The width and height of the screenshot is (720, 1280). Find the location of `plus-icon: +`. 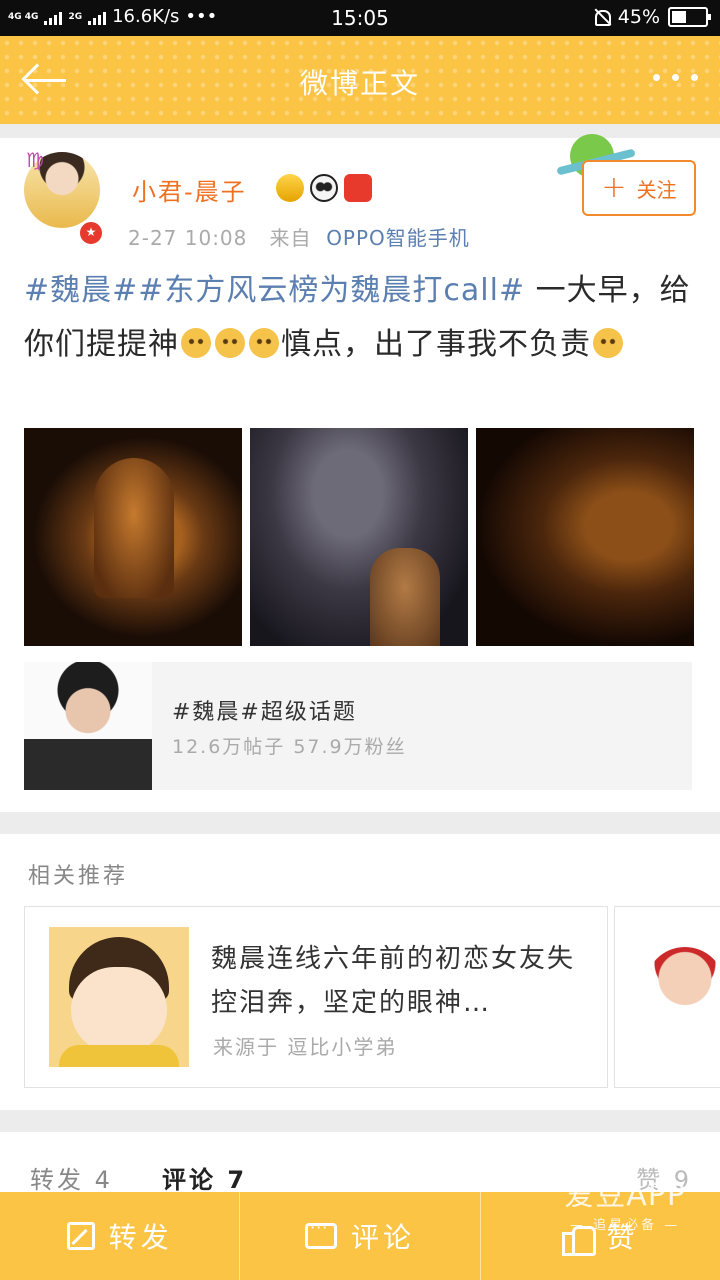

plus-icon: + is located at coordinates (614, 187).